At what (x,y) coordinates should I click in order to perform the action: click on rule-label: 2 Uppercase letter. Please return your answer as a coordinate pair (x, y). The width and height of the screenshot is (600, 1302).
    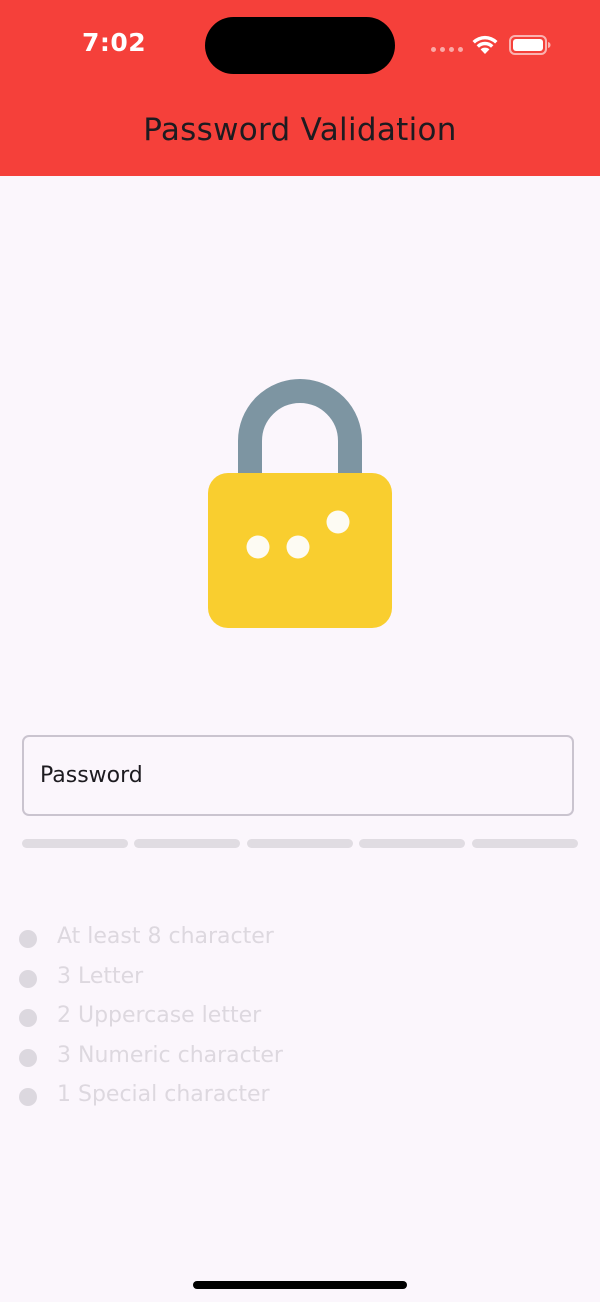
    Looking at the image, I should click on (159, 1015).